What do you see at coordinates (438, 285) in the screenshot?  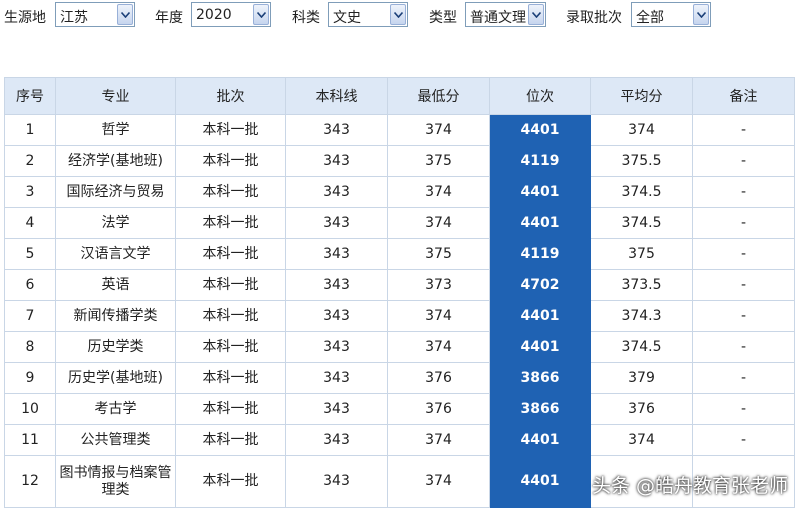 I see `cell-min-score: 373` at bounding box center [438, 285].